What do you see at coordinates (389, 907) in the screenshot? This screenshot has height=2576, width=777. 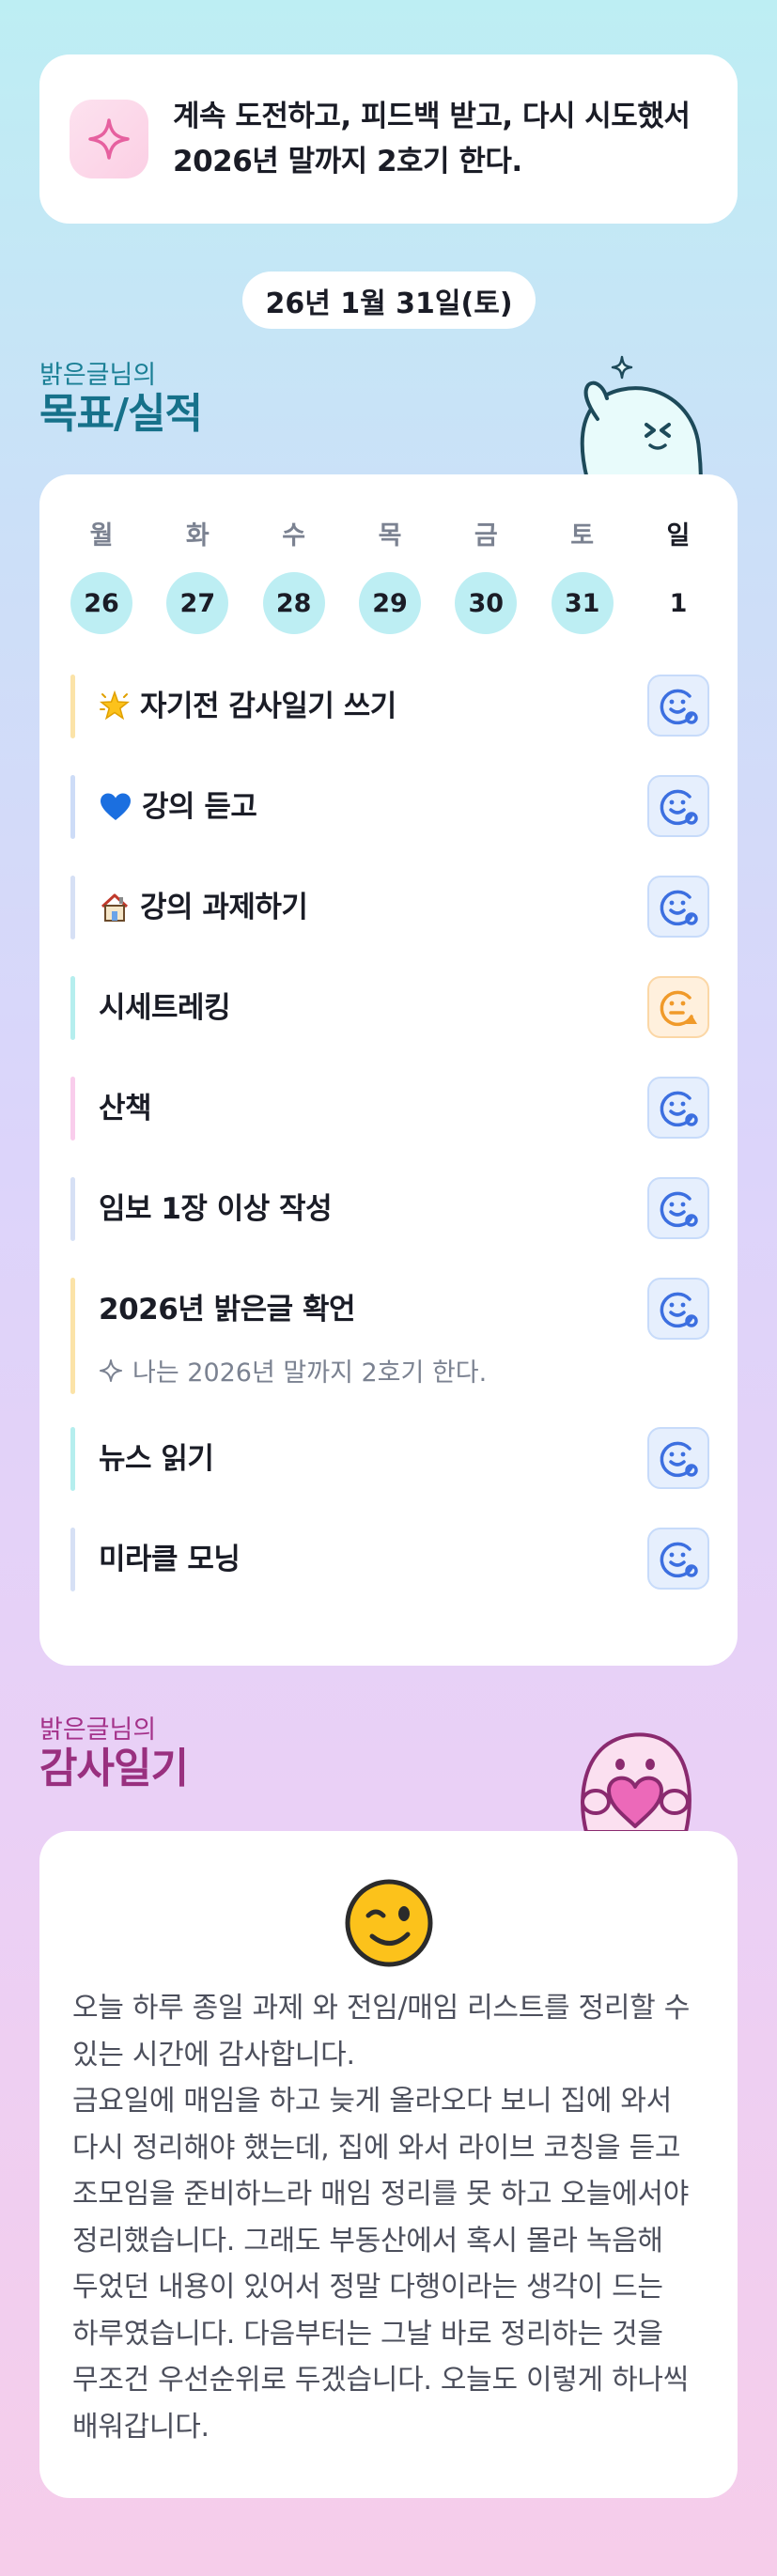 I see `goal-item: 강의 과제하기` at bounding box center [389, 907].